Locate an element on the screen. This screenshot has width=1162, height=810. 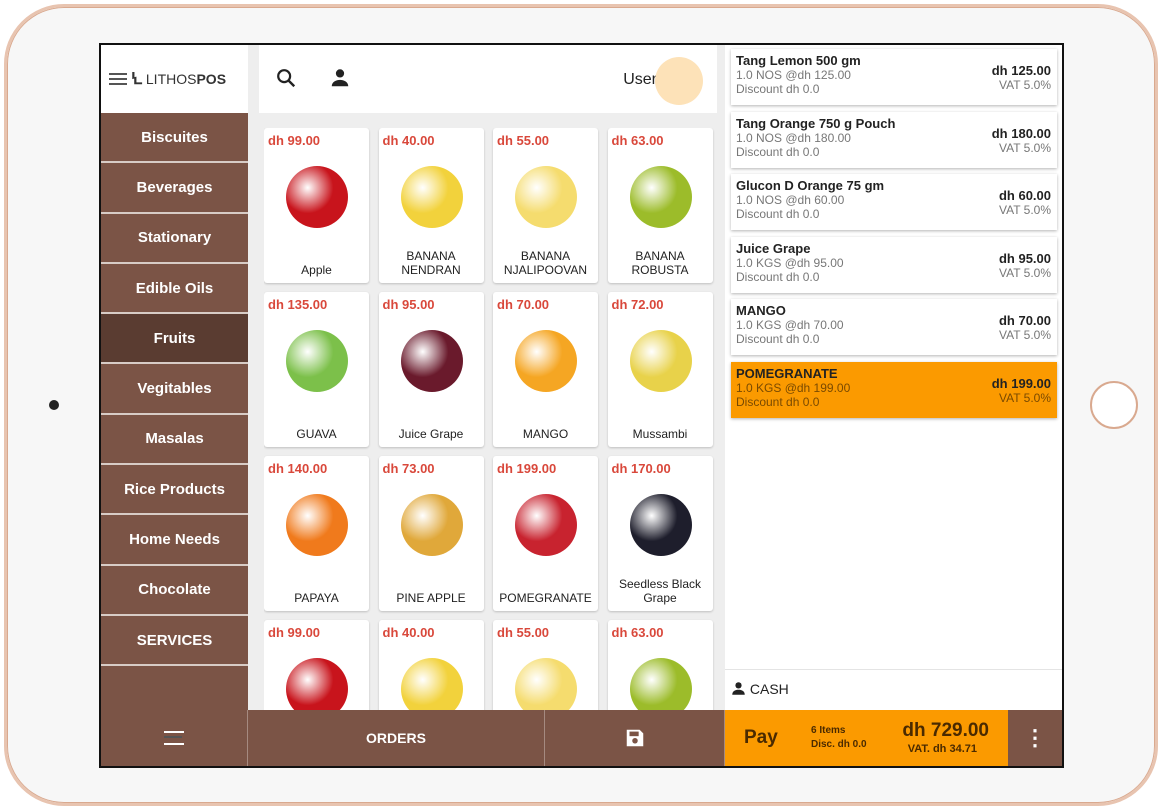
product-name: Mussambi is located at coordinates (660, 434).